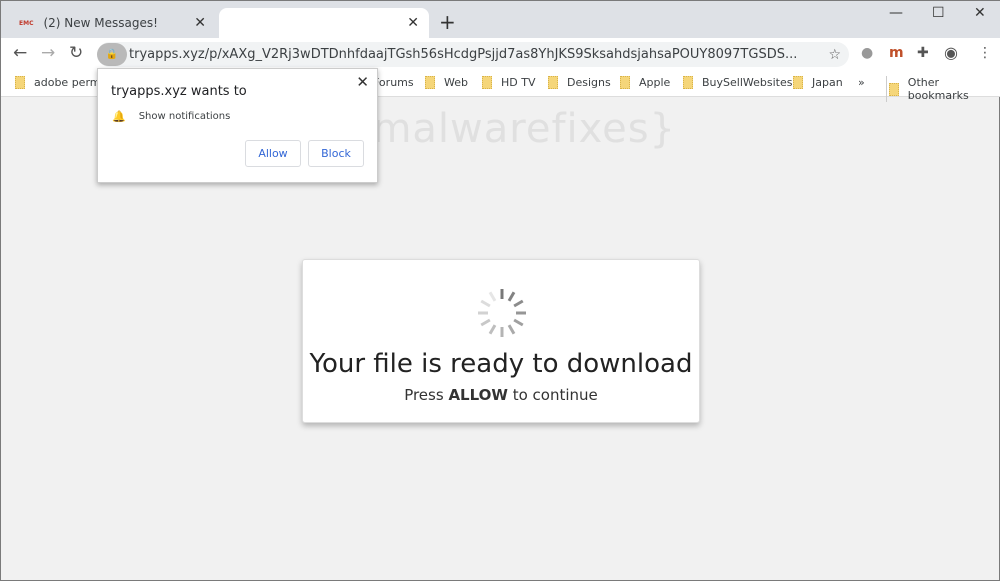  Describe the element at coordinates (502, 313) in the screenshot. I see `loading-spinner-icon` at that location.